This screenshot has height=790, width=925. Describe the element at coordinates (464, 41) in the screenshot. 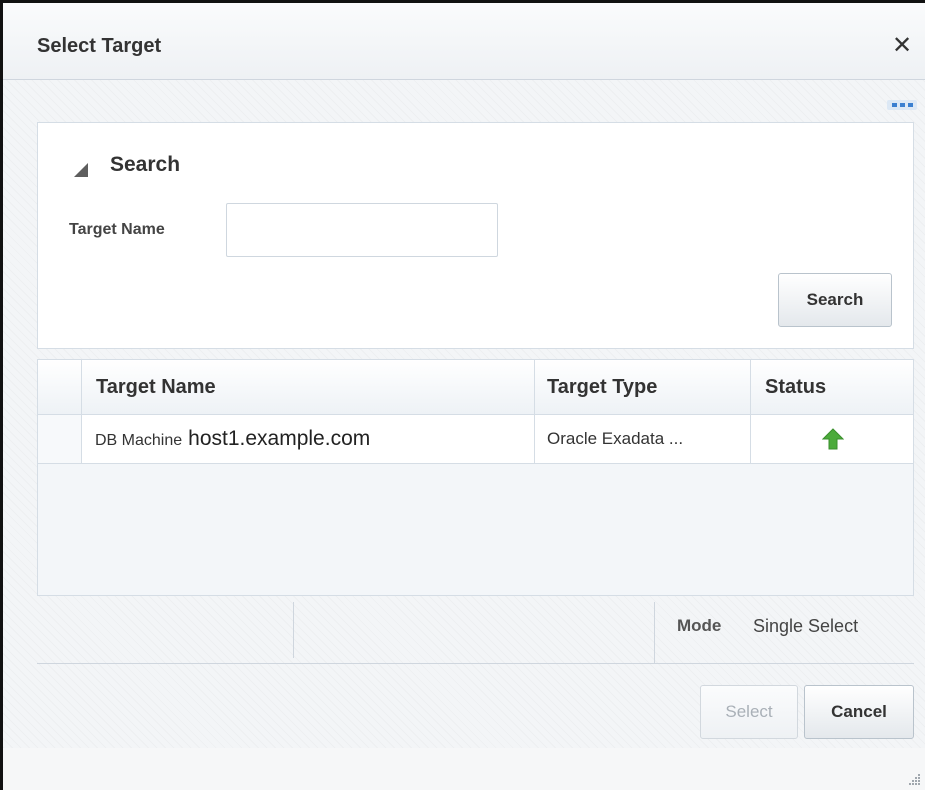

I see `dialog-titlebar: Select Target ✕` at that location.